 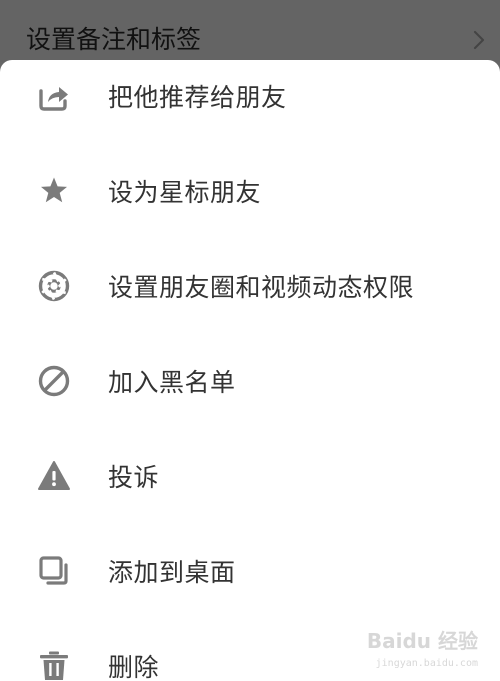 I want to click on block-icon, so click(x=54, y=381).